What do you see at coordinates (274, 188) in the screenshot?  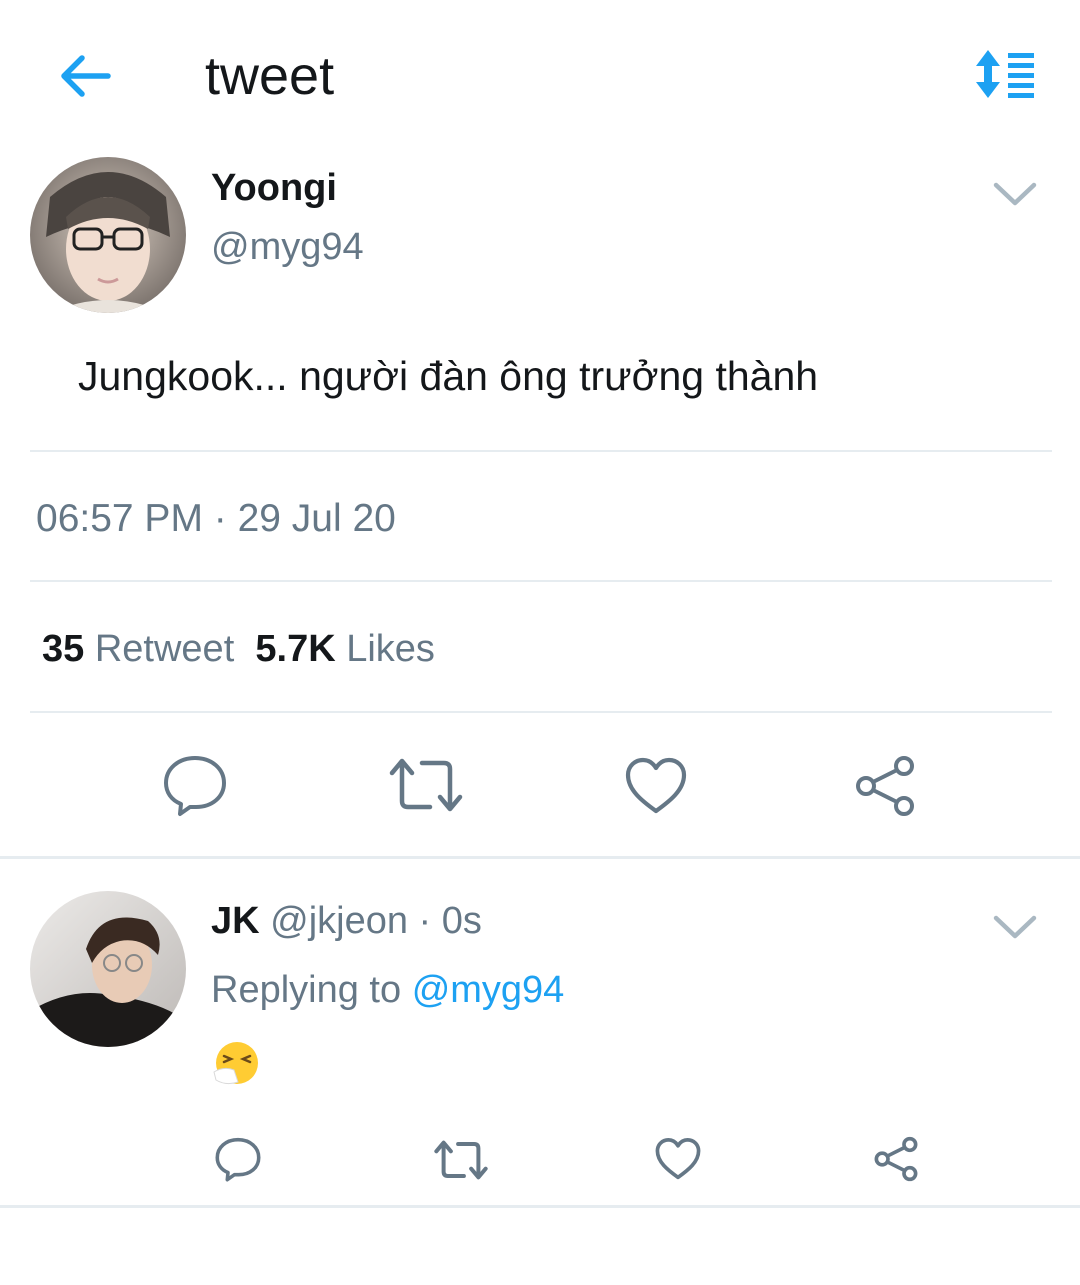 I see `author-name: Yoongi` at bounding box center [274, 188].